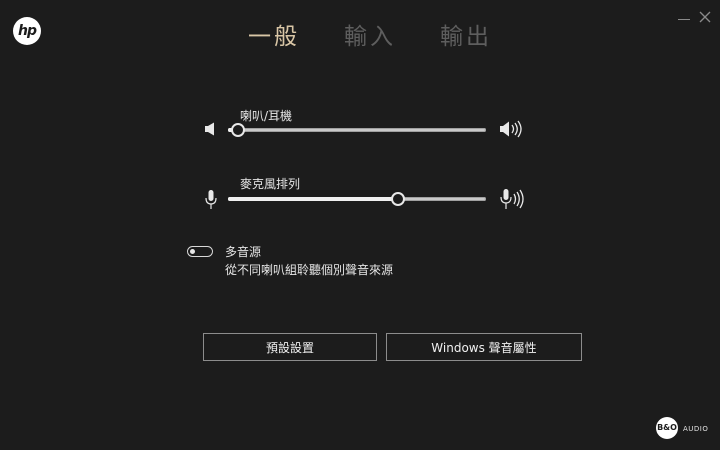 Image resolution: width=720 pixels, height=450 pixels. Describe the element at coordinates (398, 199) in the screenshot. I see `microphone-volume-thumb` at that location.